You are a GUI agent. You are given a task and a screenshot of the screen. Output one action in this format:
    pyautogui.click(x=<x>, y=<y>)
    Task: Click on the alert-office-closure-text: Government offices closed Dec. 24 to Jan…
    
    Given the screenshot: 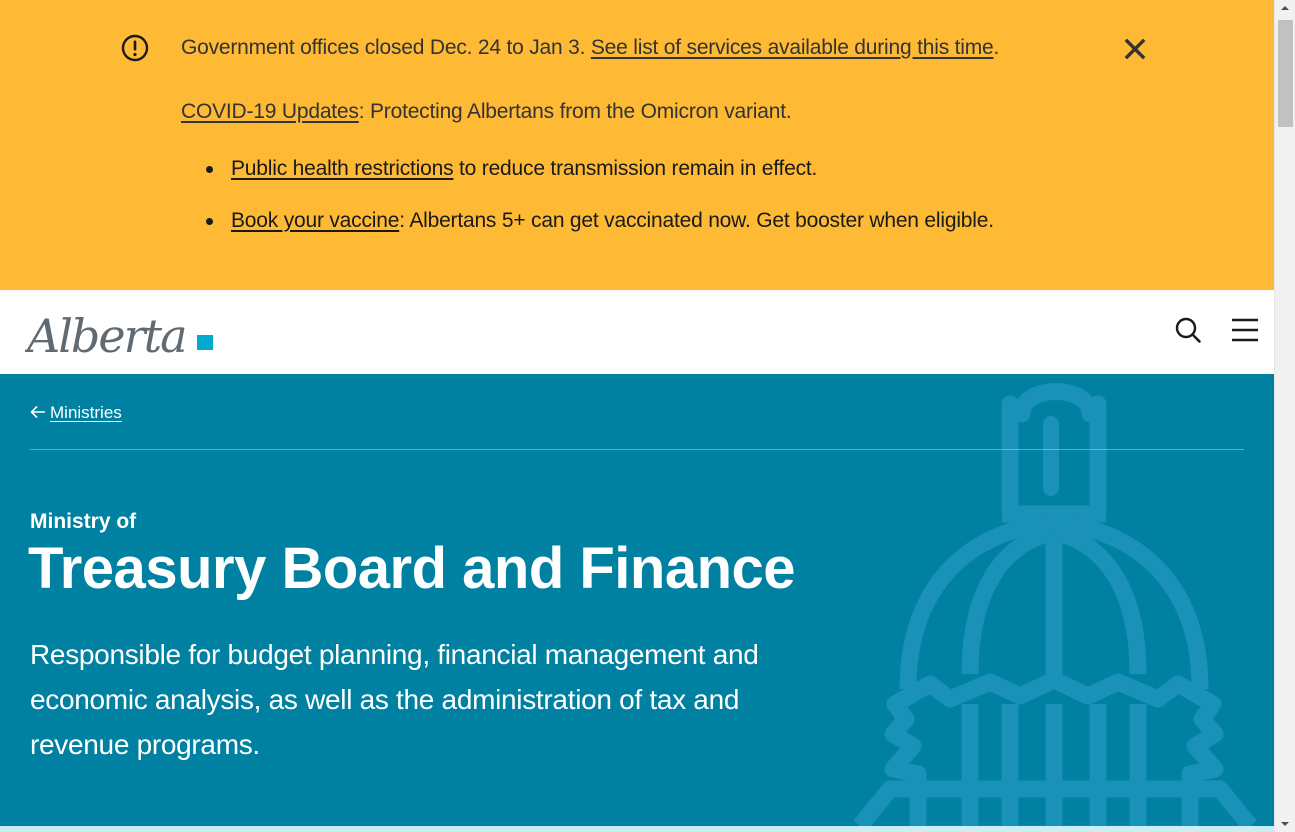 What is the action you would take?
    pyautogui.click(x=386, y=47)
    